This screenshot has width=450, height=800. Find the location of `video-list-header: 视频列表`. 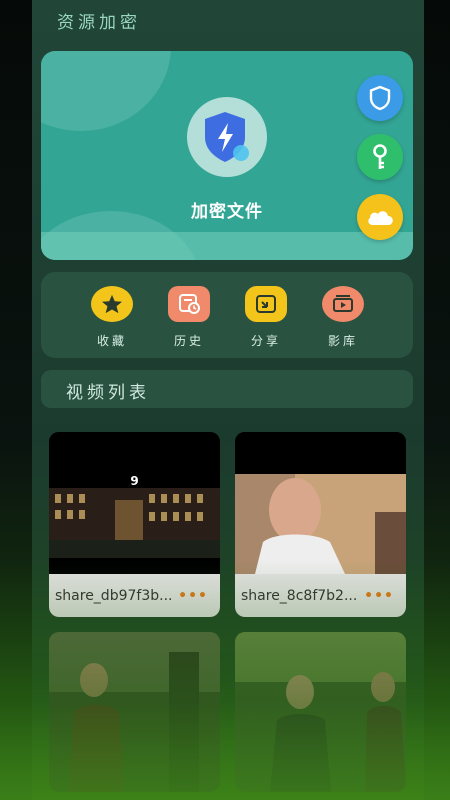

video-list-header: 视频列表 is located at coordinates (227, 389).